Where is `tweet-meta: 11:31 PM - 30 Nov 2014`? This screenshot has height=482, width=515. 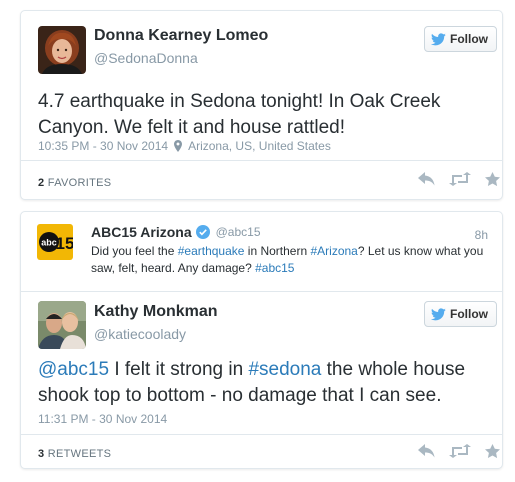
tweet-meta: 11:31 PM - 30 Nov 2014 is located at coordinates (102, 419).